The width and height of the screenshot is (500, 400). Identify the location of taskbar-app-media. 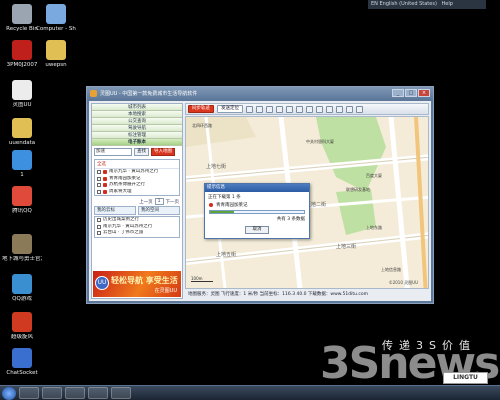
(75, 393).